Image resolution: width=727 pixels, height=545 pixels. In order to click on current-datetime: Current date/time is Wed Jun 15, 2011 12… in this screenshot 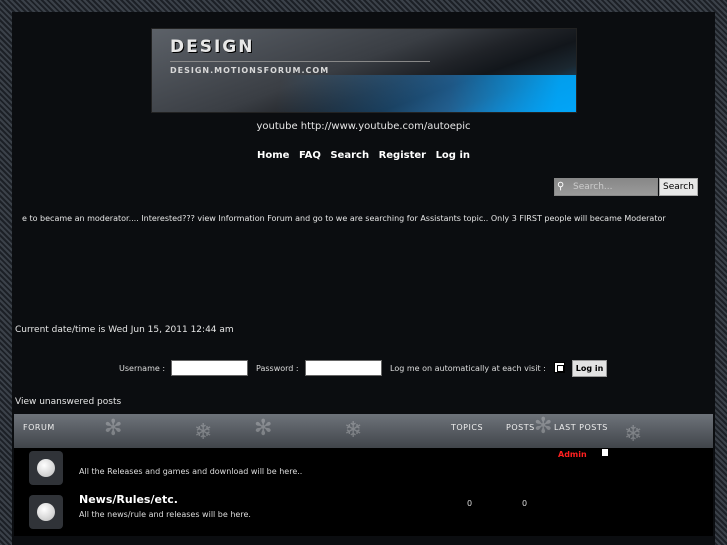, I will do `click(124, 330)`.